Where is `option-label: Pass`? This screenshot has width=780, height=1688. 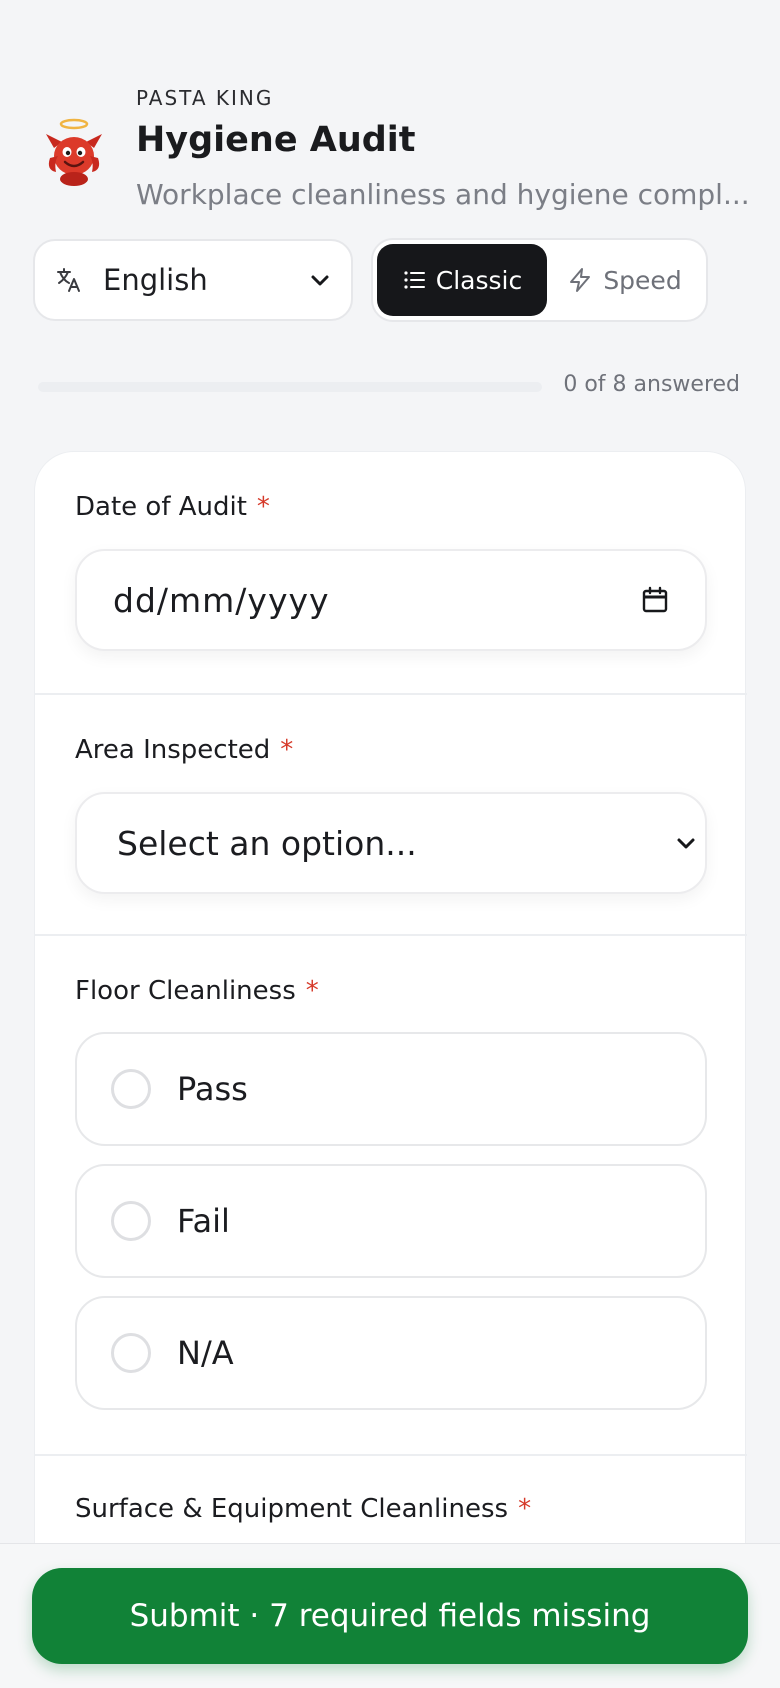
option-label: Pass is located at coordinates (212, 1089).